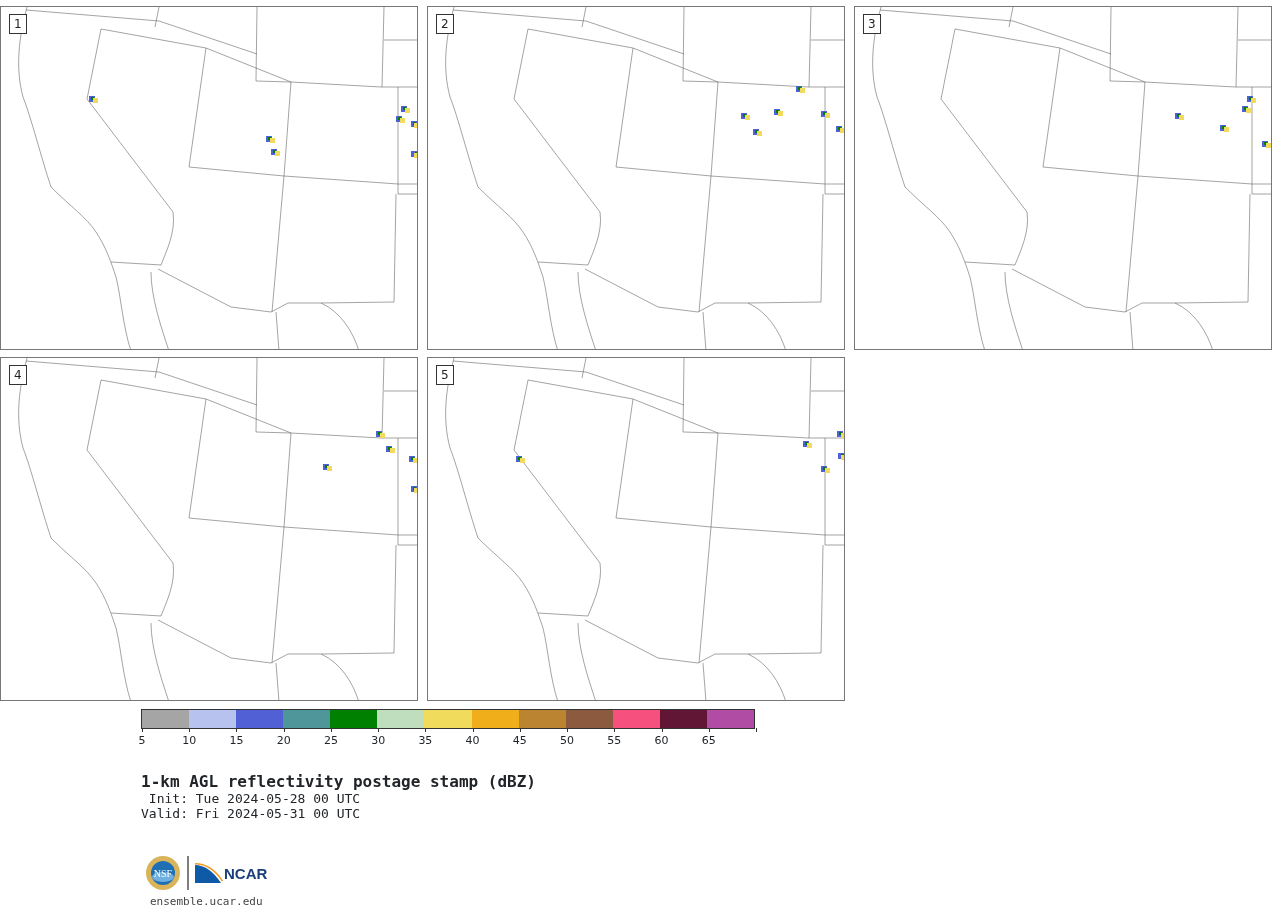 The height and width of the screenshot is (920, 1280). Describe the element at coordinates (339, 782) in the screenshot. I see `chart-title: 1-km AGL reflectivity postage stamp (dBZ)` at that location.